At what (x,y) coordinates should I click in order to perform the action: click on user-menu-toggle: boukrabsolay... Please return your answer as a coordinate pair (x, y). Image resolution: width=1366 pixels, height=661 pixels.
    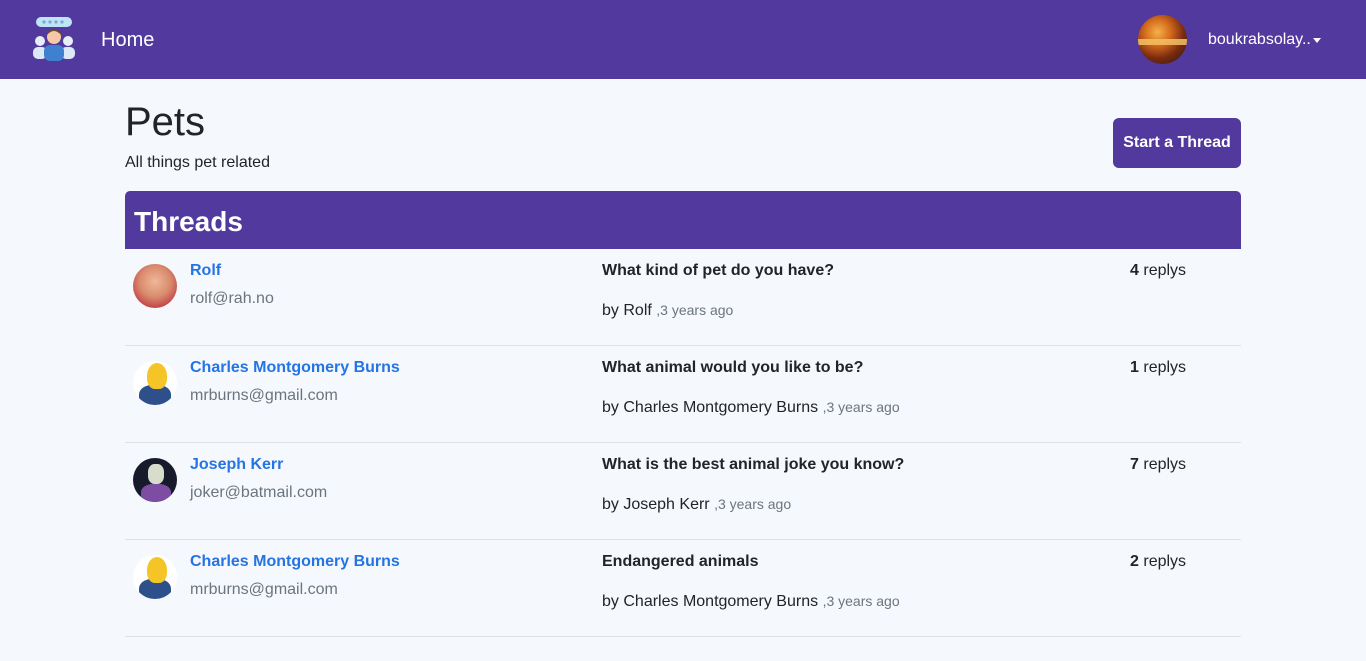
    Looking at the image, I should click on (1259, 40).